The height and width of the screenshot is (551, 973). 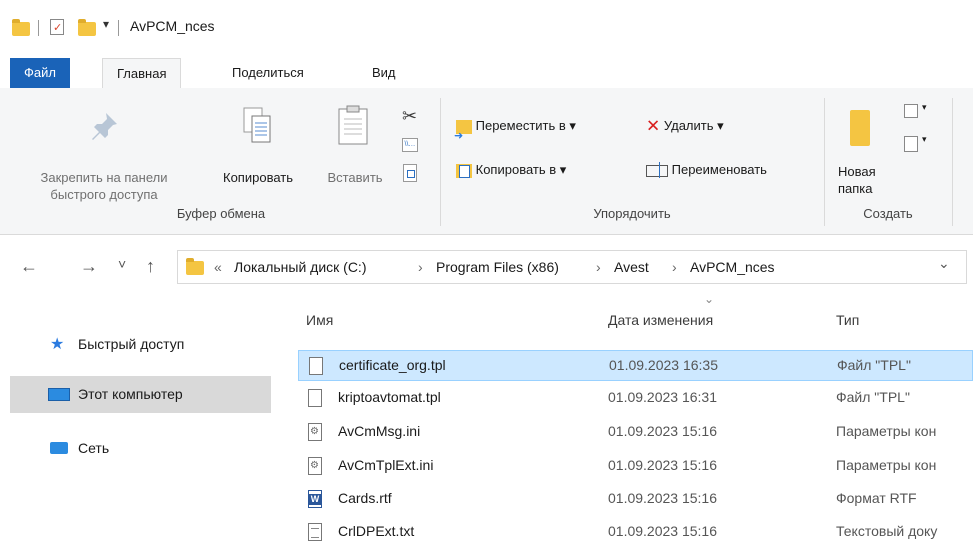 What do you see at coordinates (376, 531) in the screenshot?
I see `file-name: CrlDPExt.txt` at bounding box center [376, 531].